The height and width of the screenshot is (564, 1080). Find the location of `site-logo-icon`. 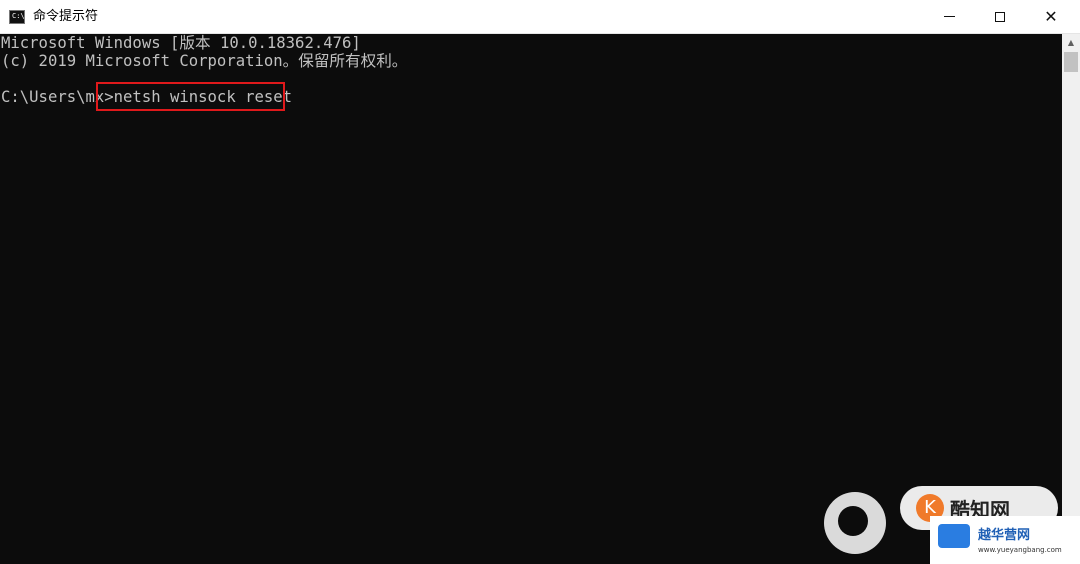

site-logo-icon is located at coordinates (954, 536).